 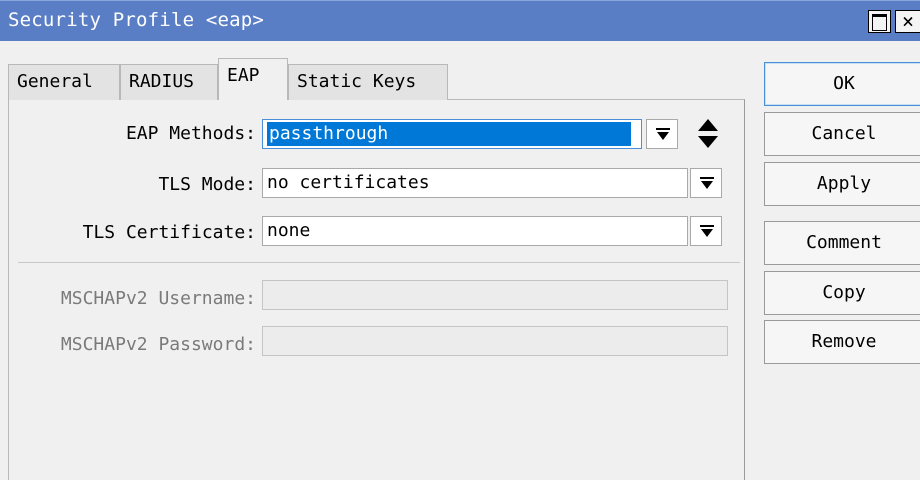 I want to click on comment-button: Comment, so click(x=842, y=243).